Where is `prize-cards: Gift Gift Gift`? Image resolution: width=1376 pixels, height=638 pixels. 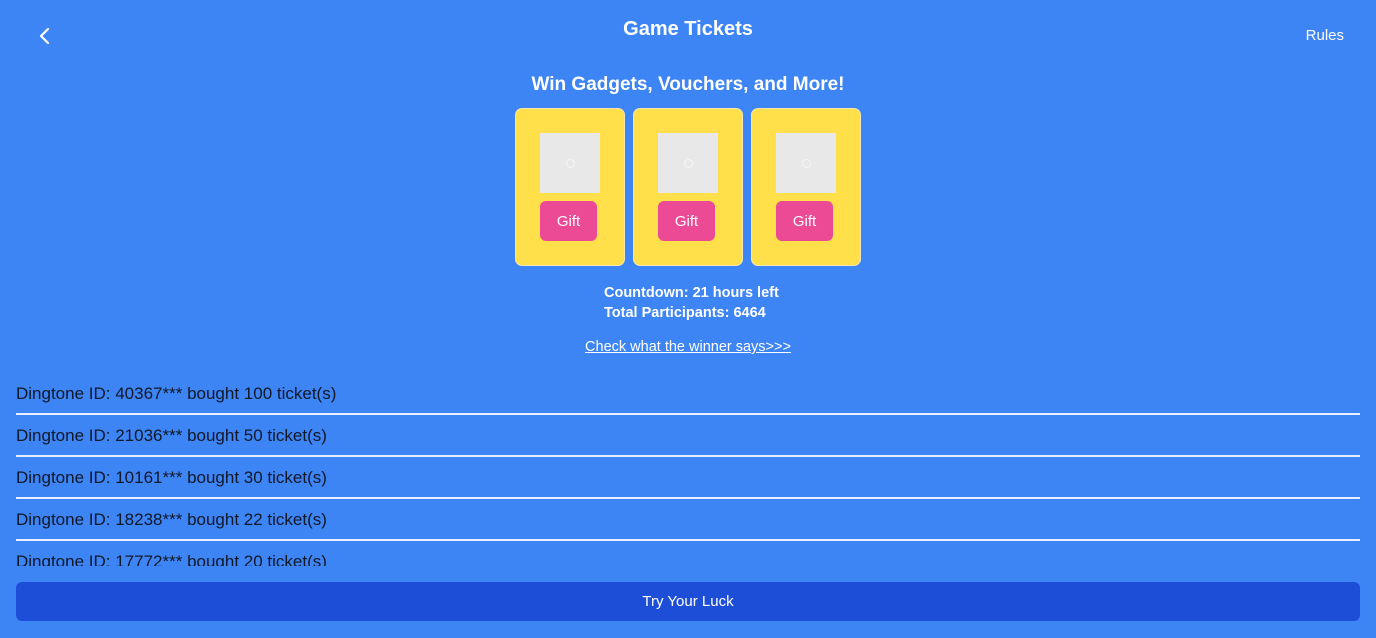
prize-cards: Gift Gift Gift is located at coordinates (688, 187).